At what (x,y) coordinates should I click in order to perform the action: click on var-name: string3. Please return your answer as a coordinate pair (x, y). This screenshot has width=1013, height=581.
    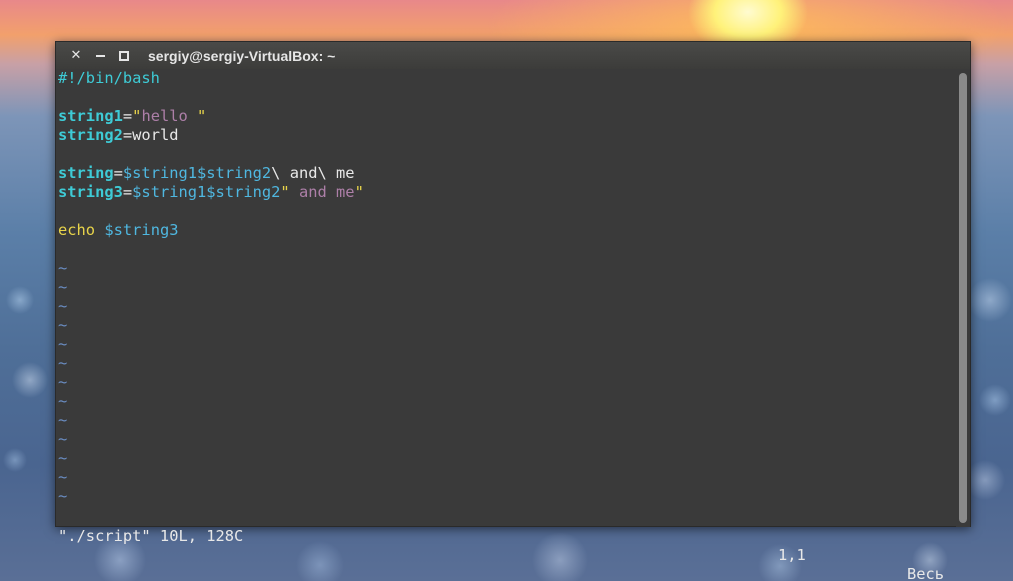
    Looking at the image, I should click on (90, 192).